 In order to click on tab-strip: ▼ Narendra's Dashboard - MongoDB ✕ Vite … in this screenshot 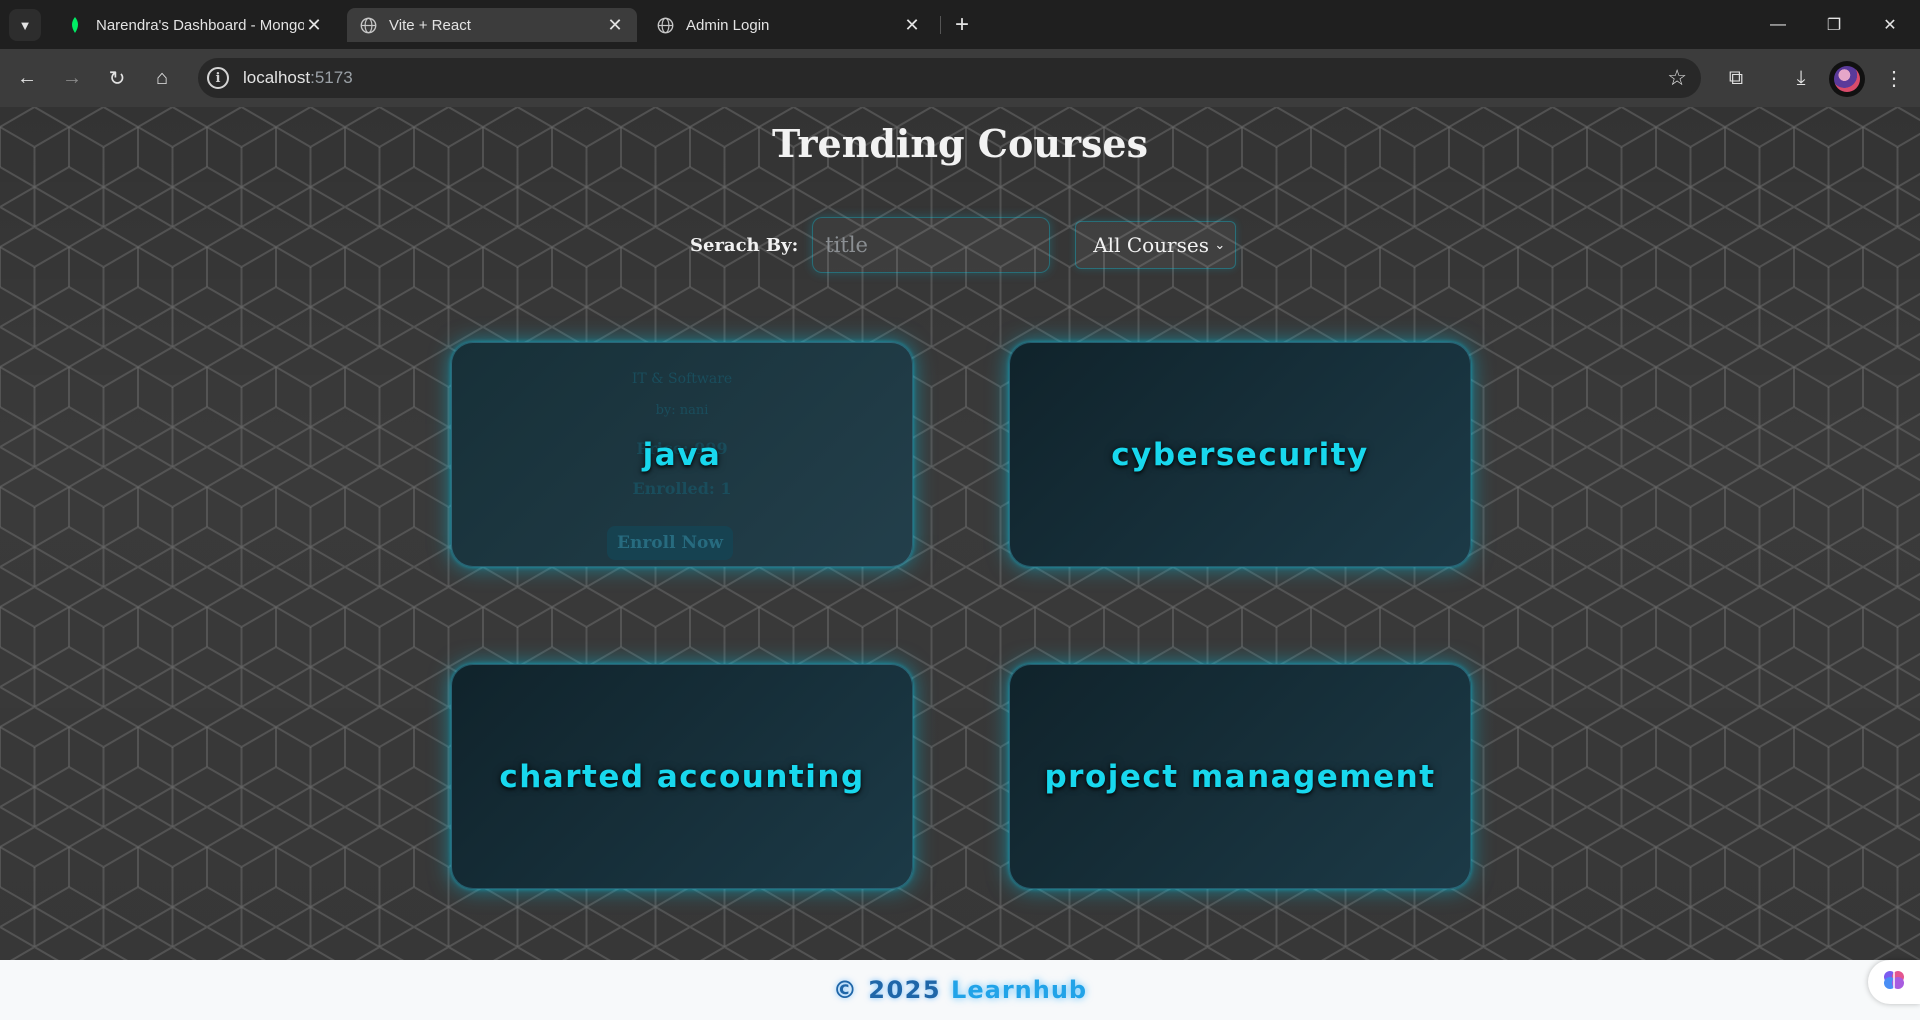, I will do `click(960, 24)`.